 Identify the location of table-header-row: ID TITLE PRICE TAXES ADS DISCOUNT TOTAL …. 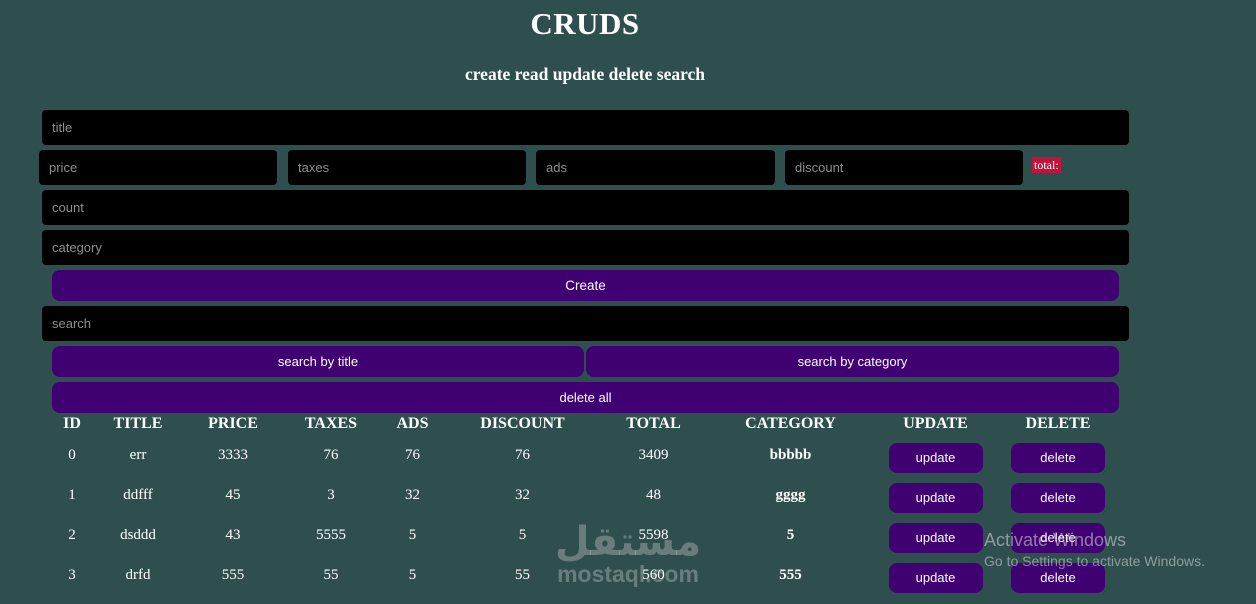
(580, 424).